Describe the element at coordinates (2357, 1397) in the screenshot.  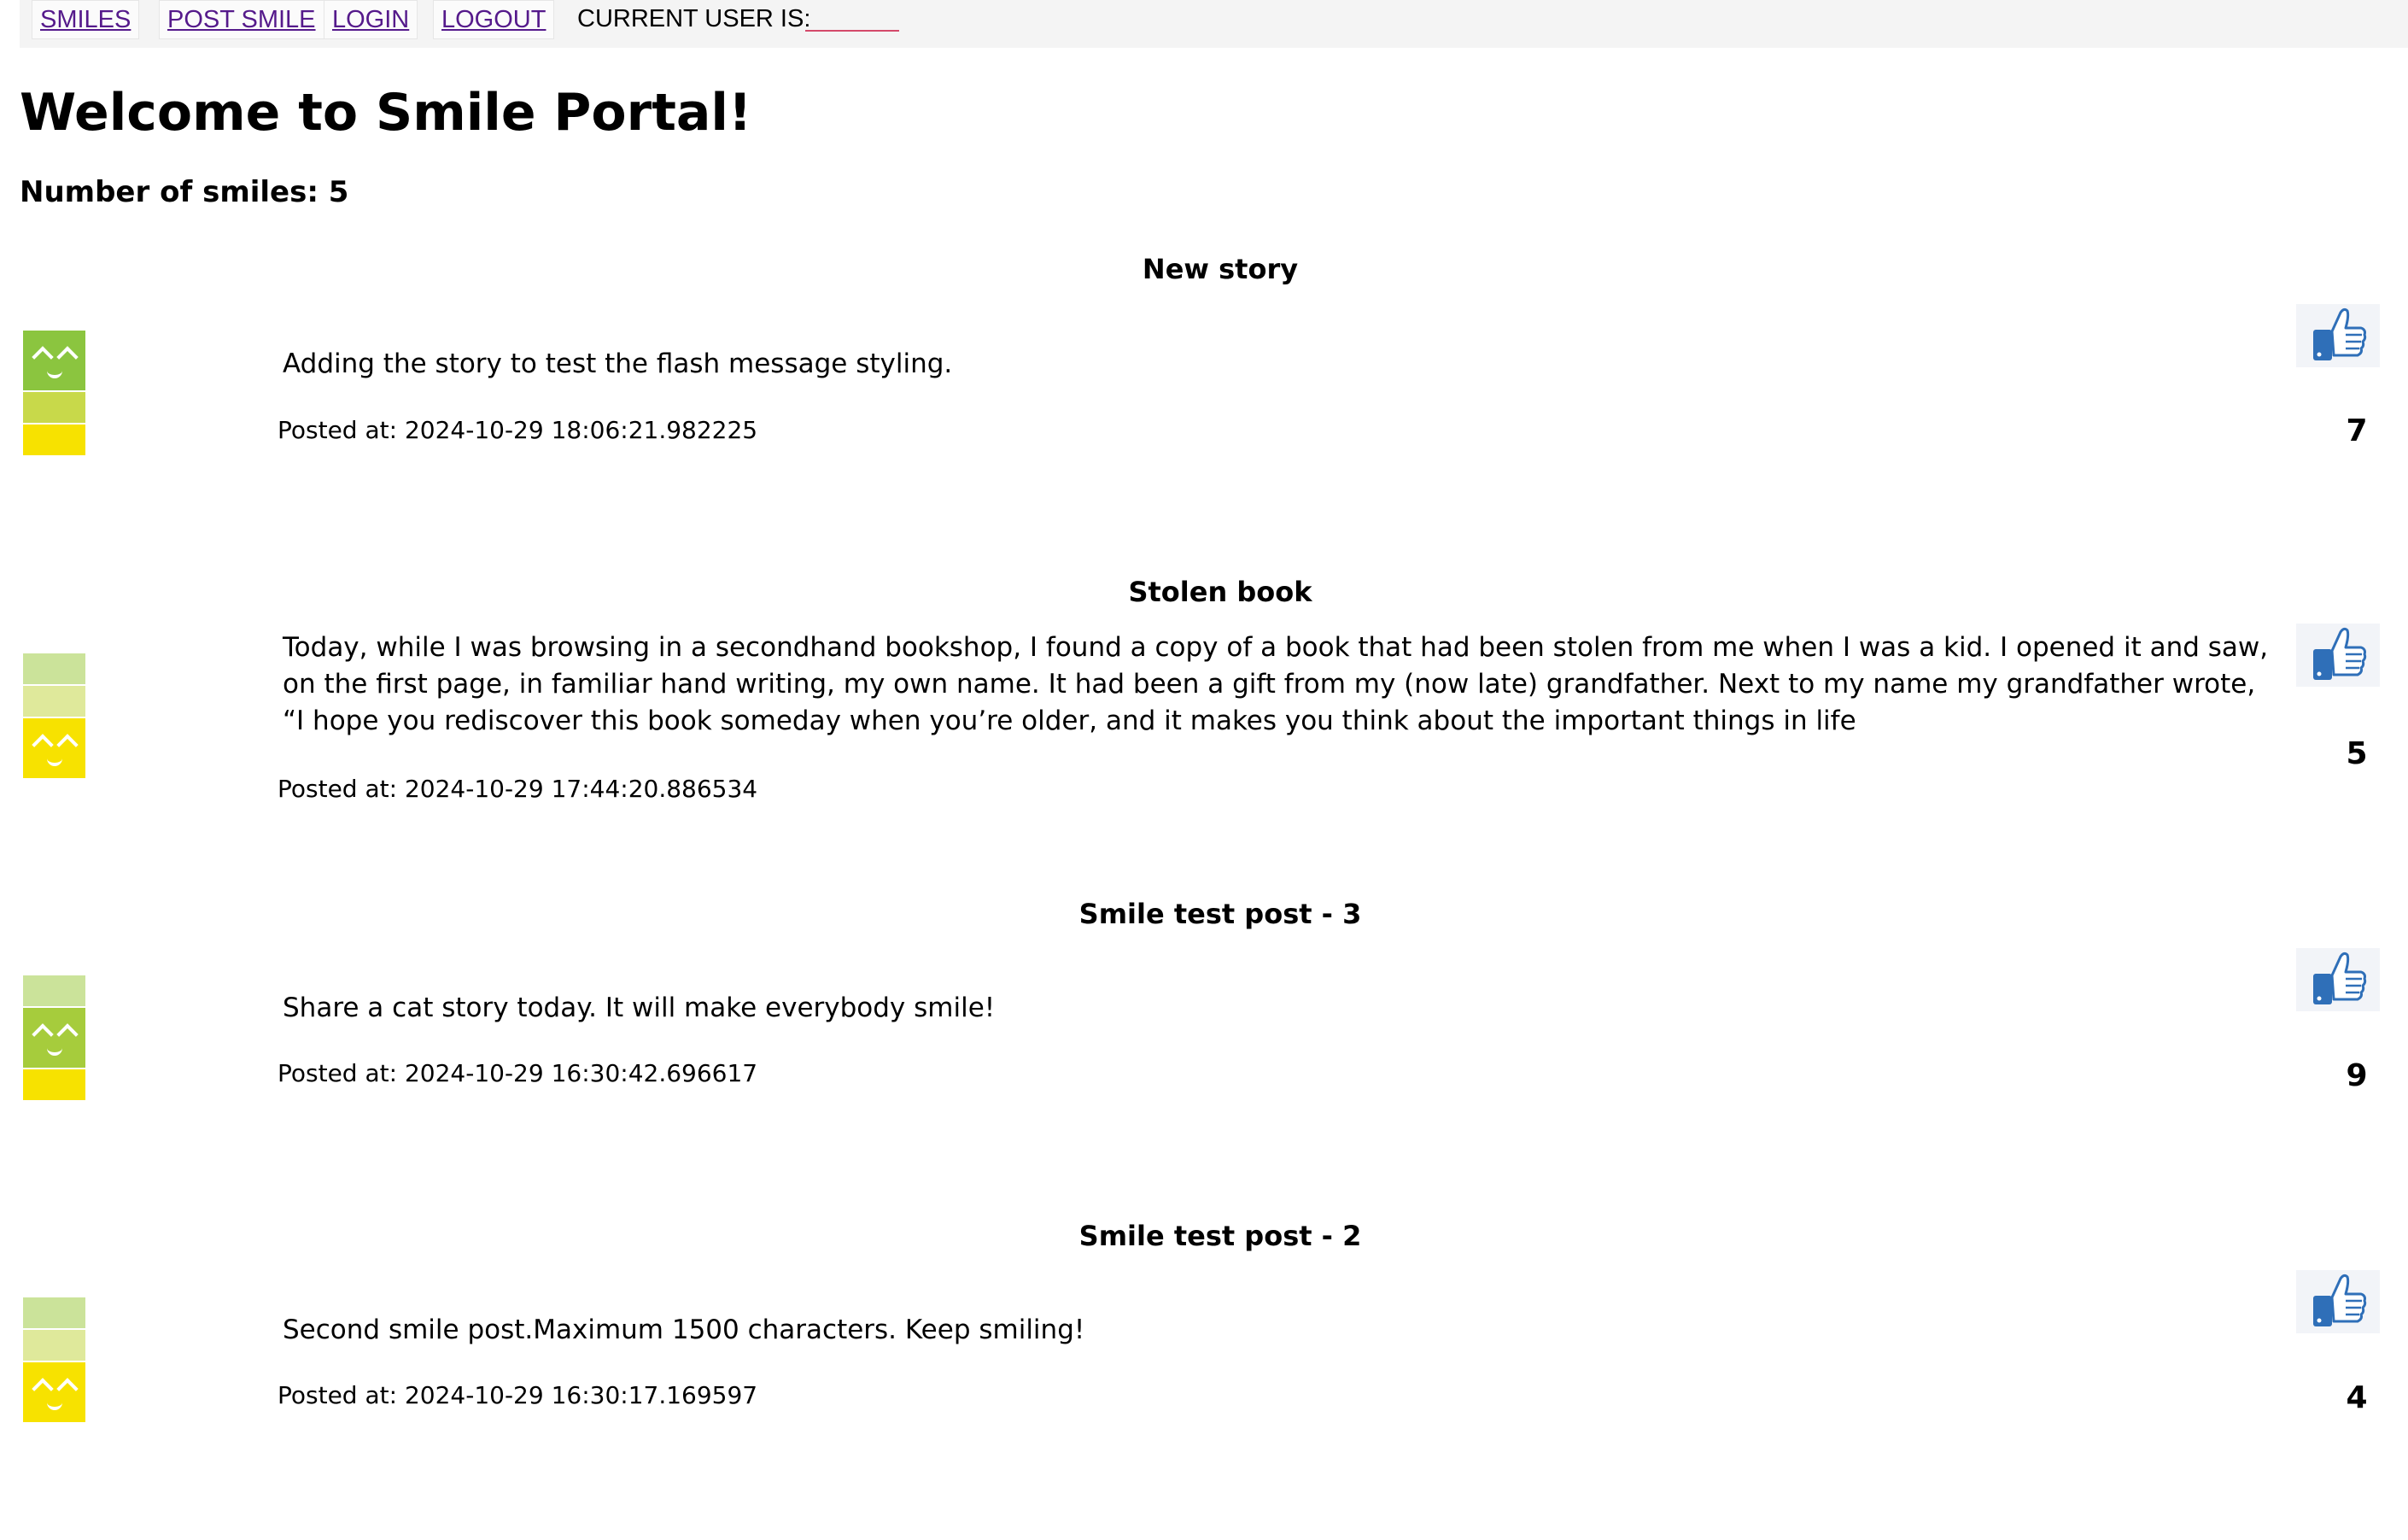
I see `like-count: 4` at that location.